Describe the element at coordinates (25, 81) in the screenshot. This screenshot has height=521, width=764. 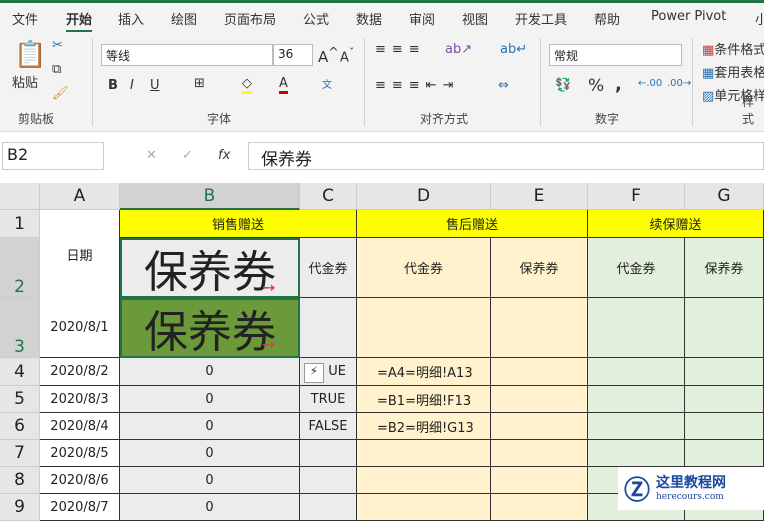
I see `paste-button: 粘贴` at that location.